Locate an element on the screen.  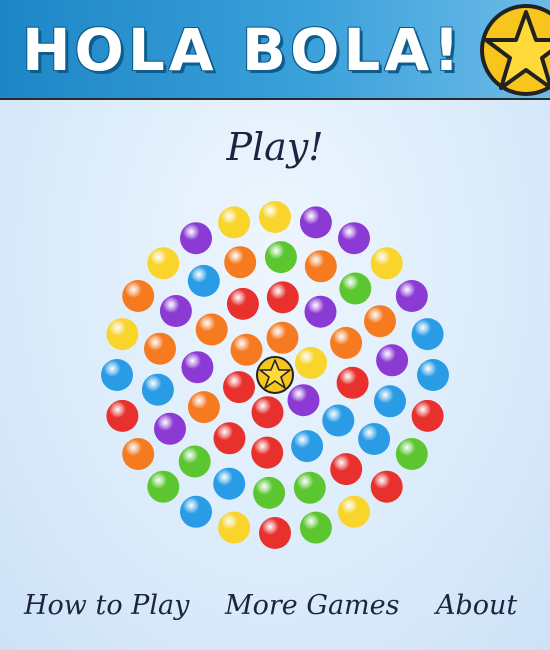
center-star-icon is located at coordinates (275, 375).